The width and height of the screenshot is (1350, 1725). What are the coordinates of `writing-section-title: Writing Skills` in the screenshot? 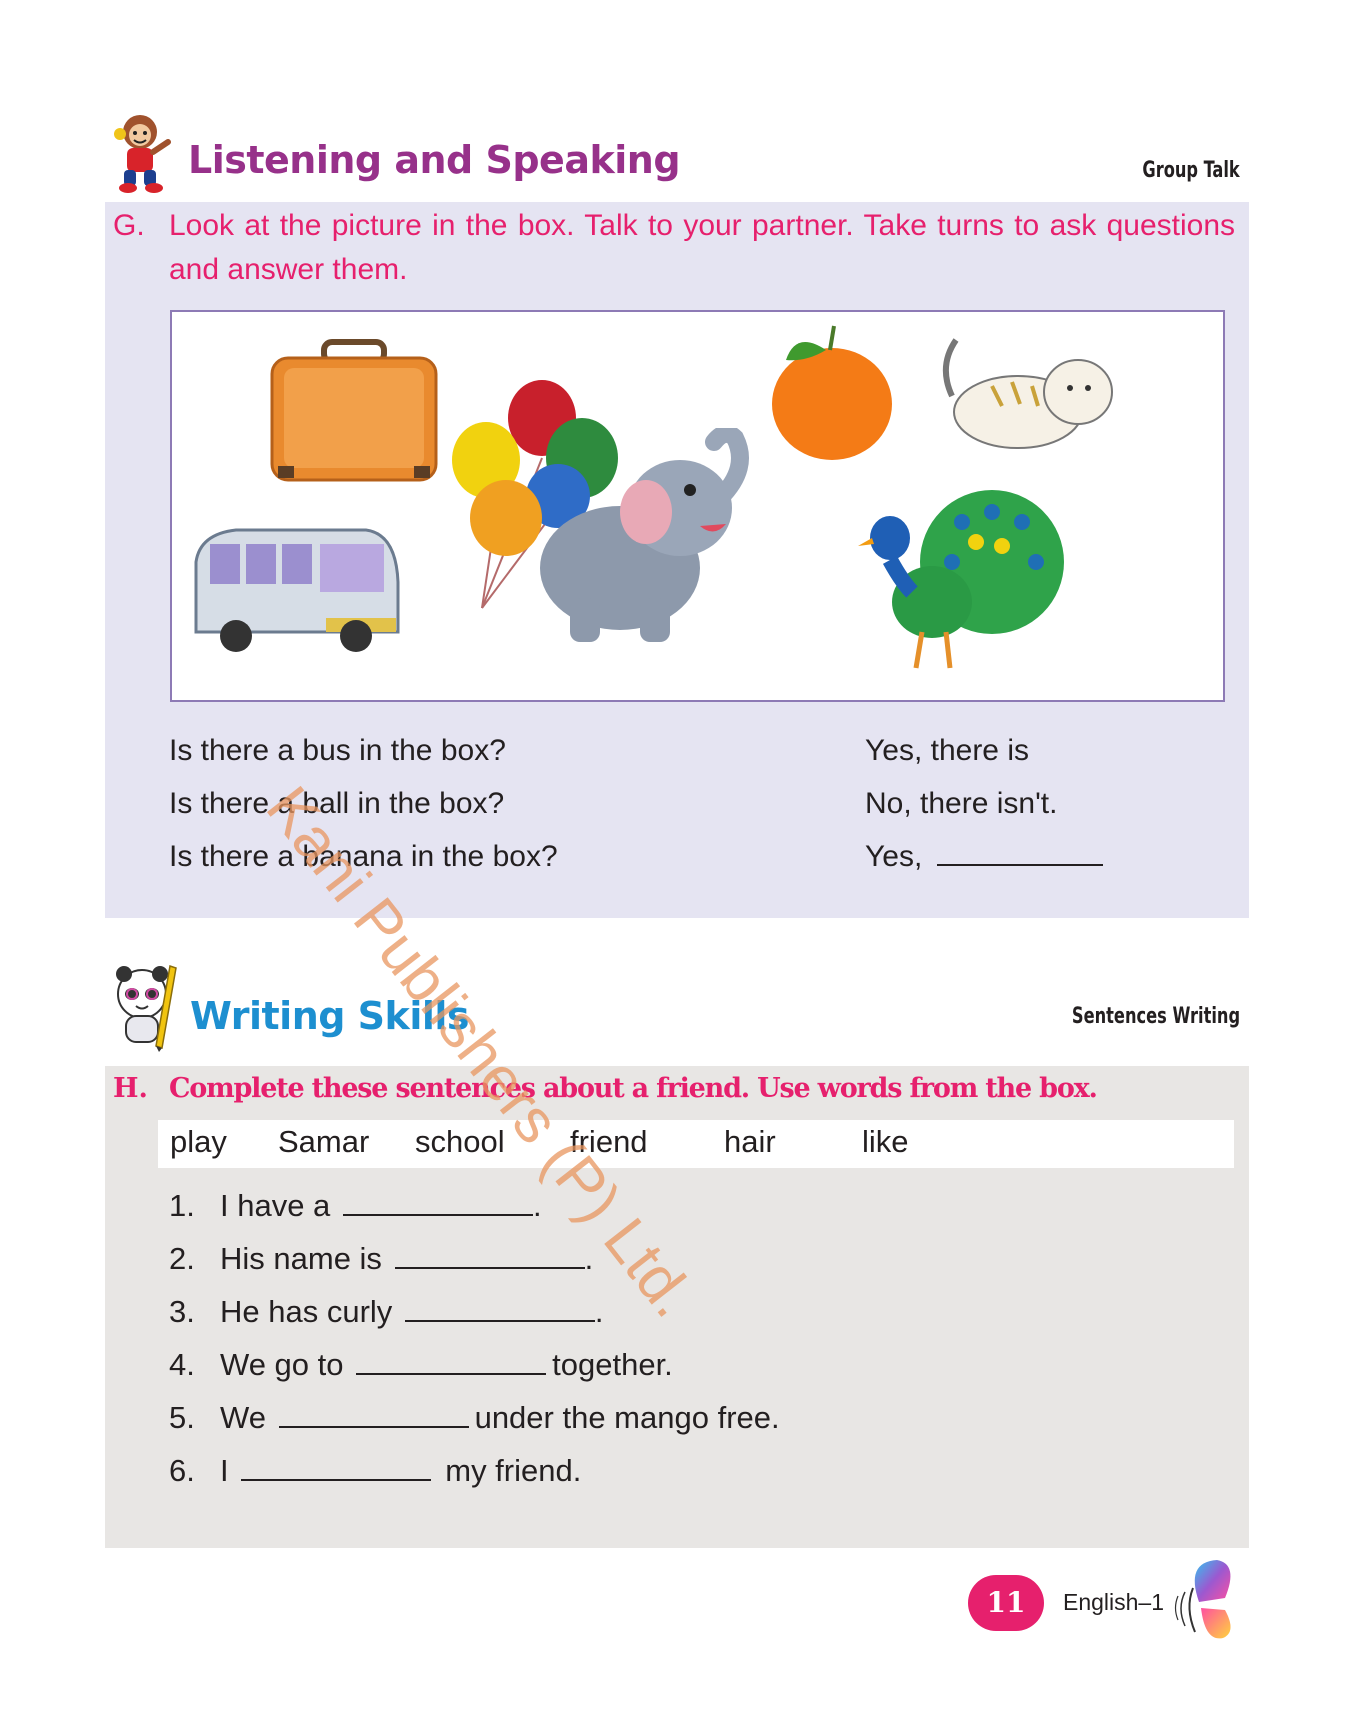 It's located at (330, 1016).